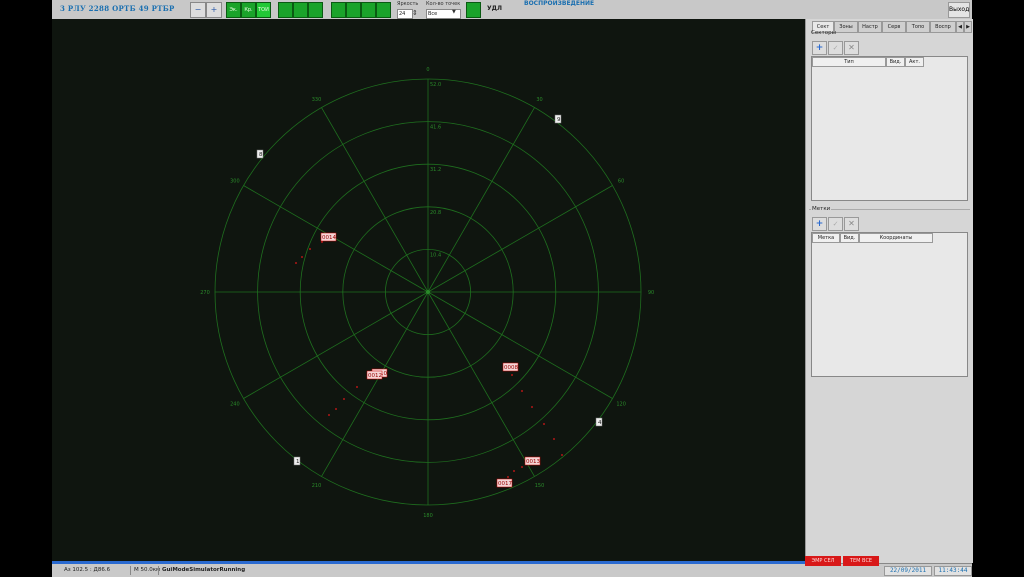  What do you see at coordinates (214, 10) in the screenshot?
I see `zoom-in-icon: +` at bounding box center [214, 10].